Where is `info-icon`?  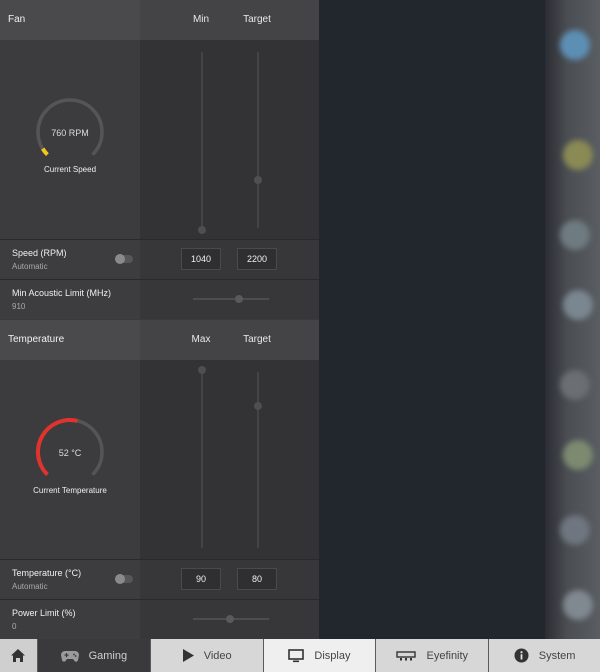 info-icon is located at coordinates (521, 655).